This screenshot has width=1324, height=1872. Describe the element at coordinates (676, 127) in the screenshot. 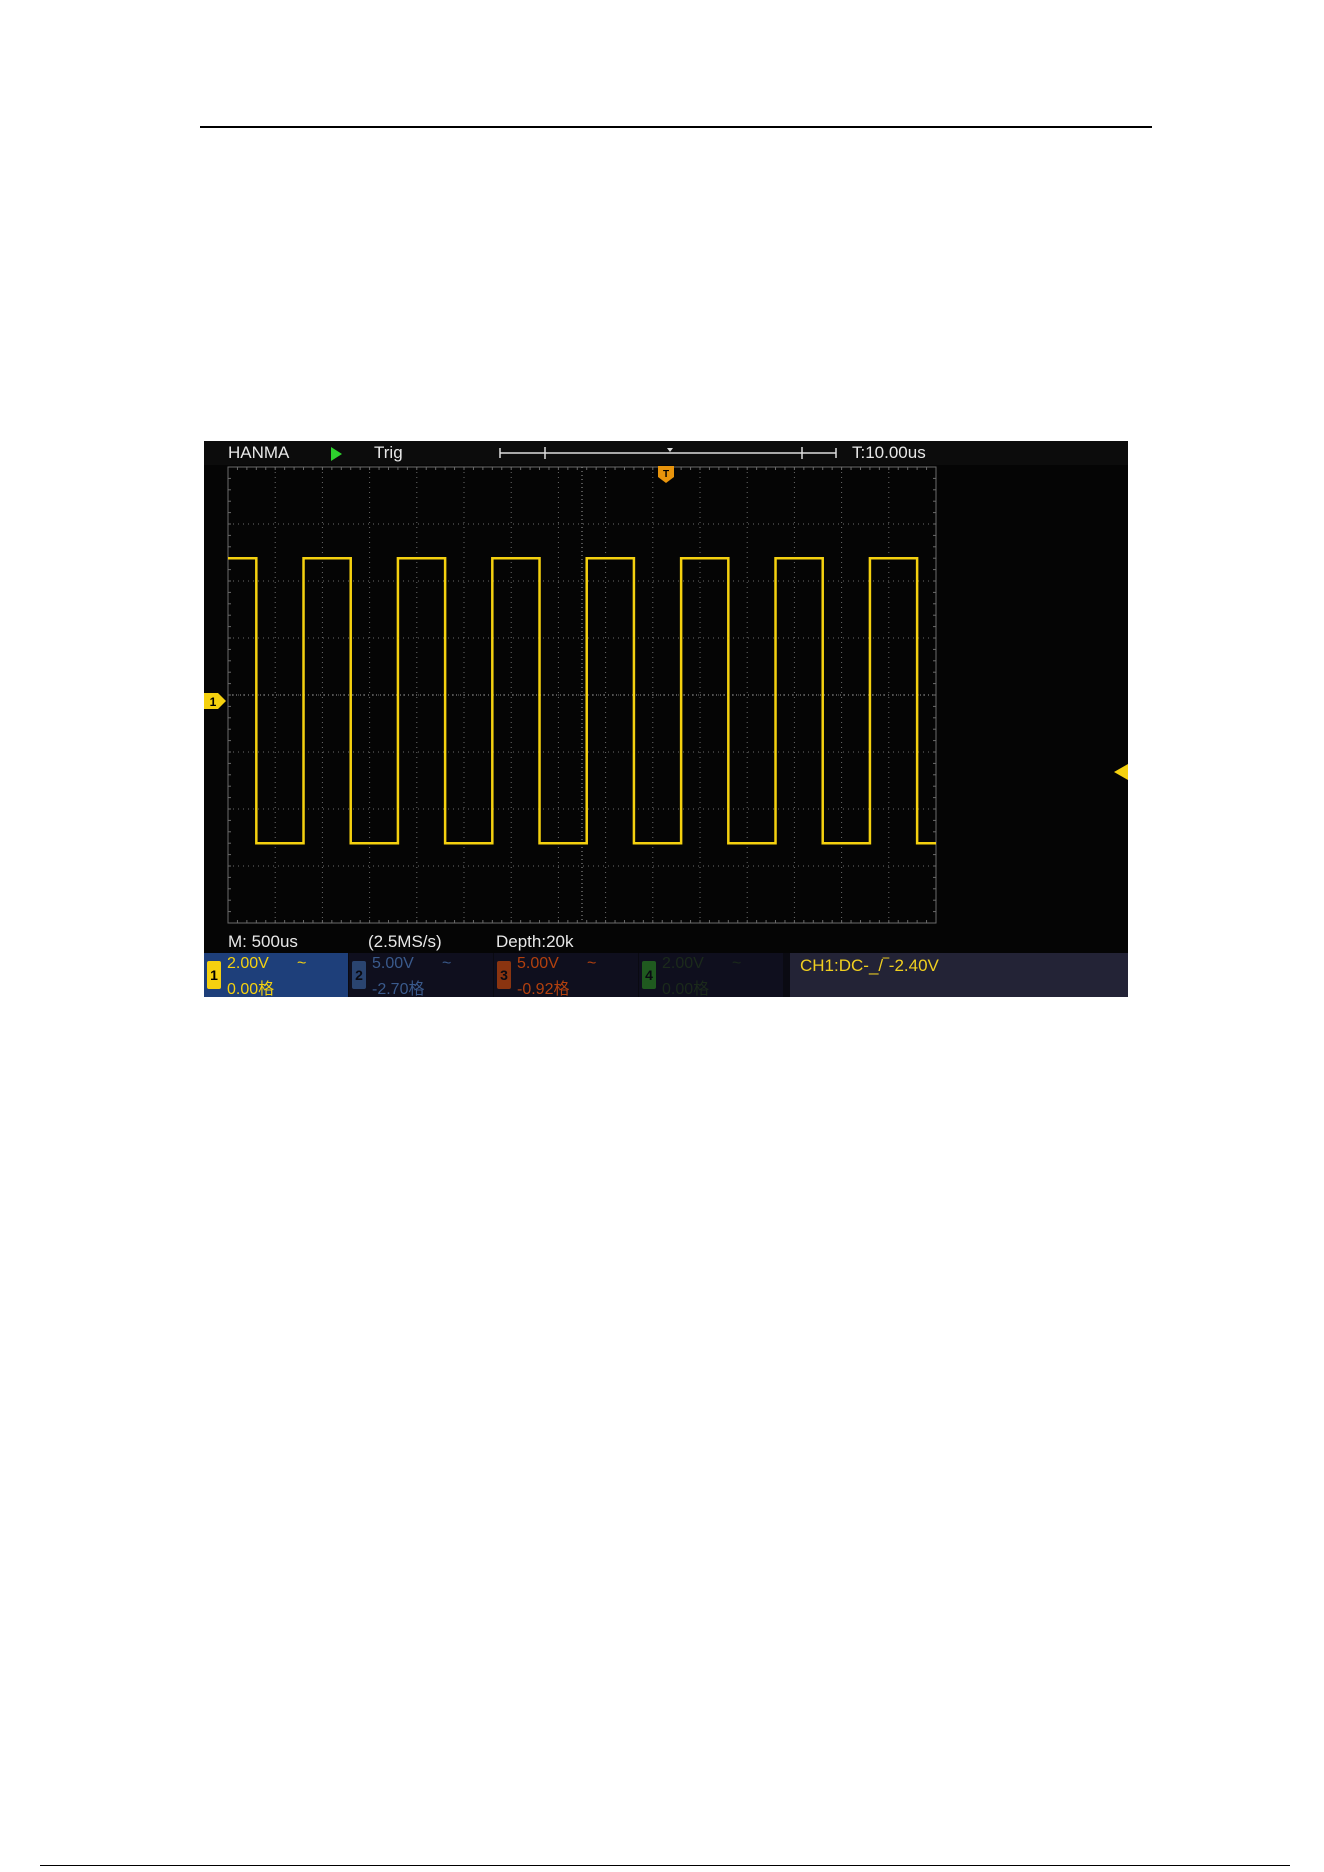

I see `page-header-rule` at that location.